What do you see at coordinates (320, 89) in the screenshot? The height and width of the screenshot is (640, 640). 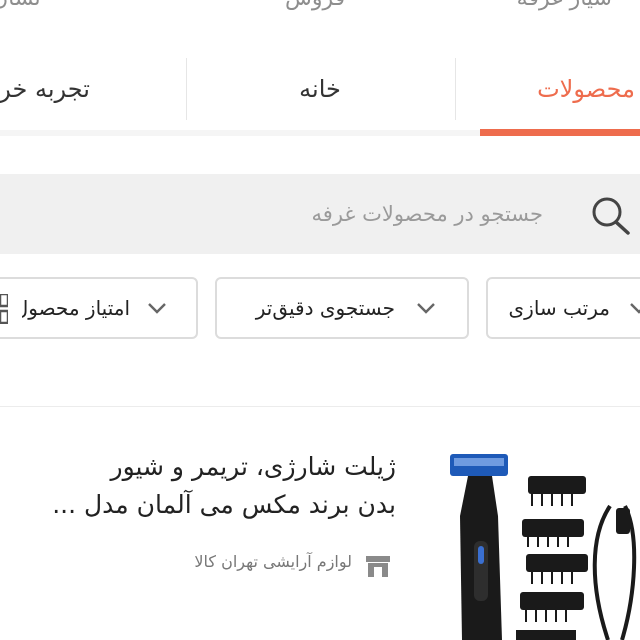 I see `tab-home: خانه` at bounding box center [320, 89].